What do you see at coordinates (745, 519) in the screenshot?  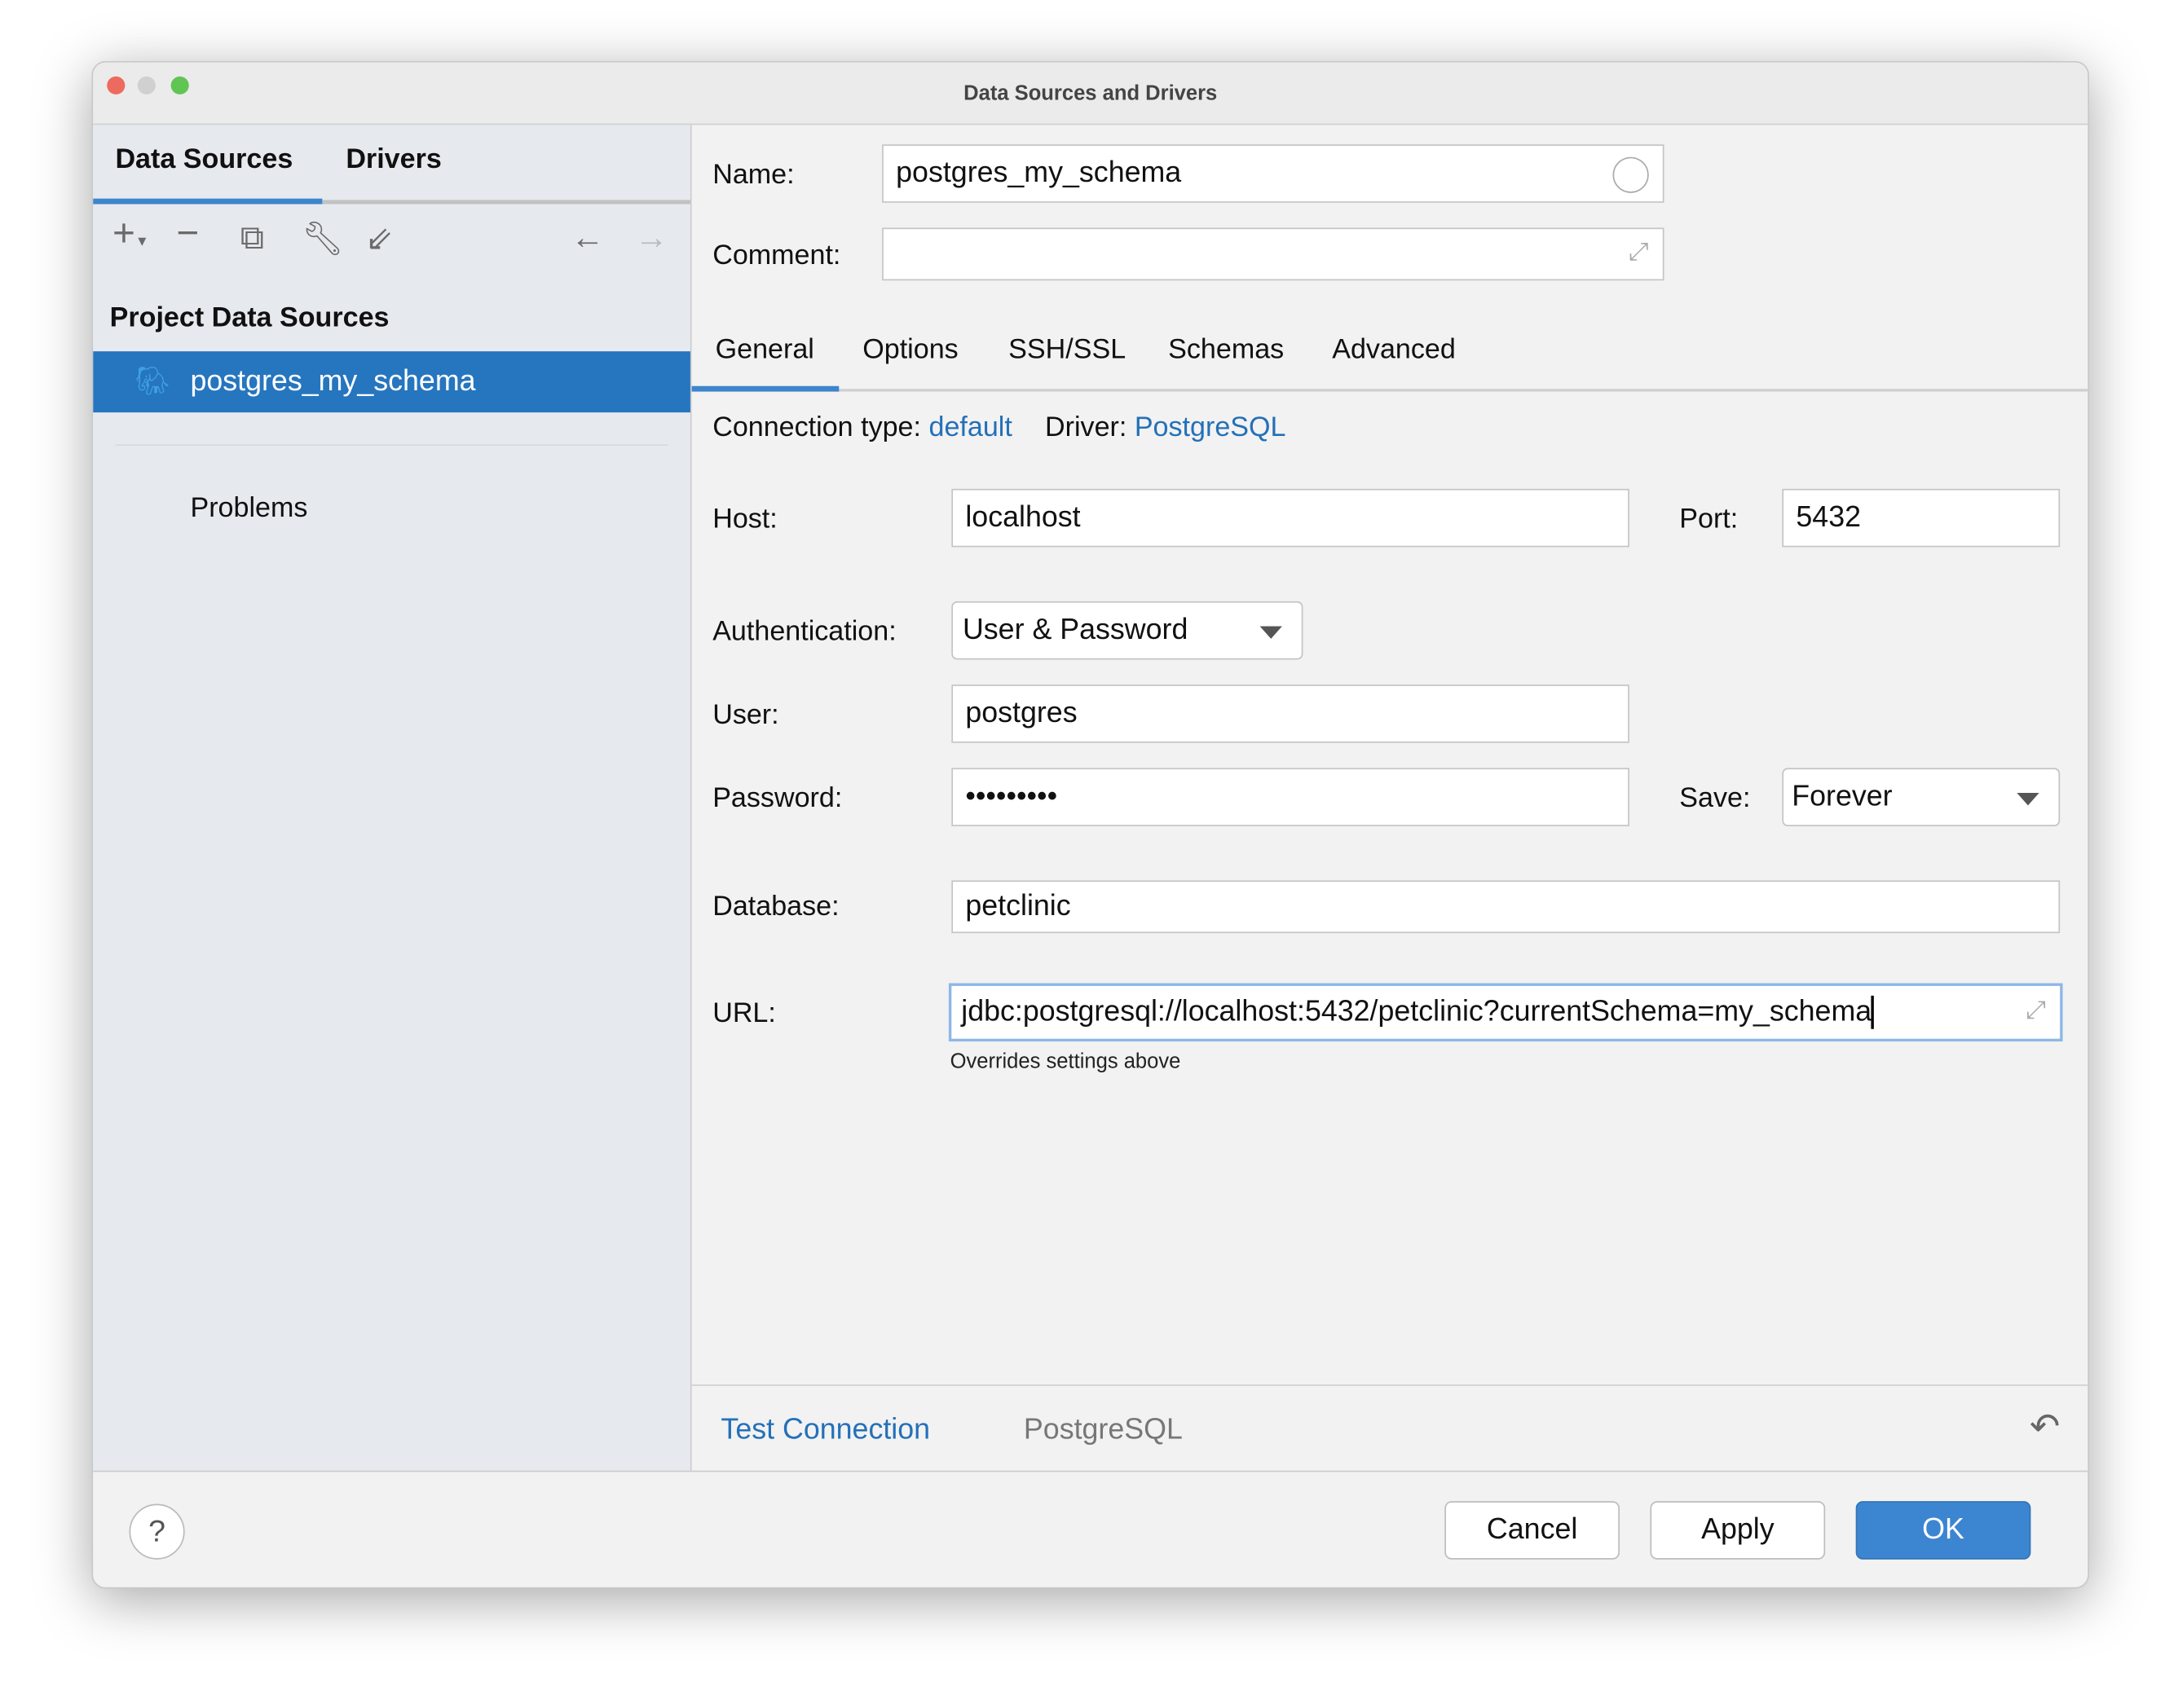 I see `host-label: Host:` at bounding box center [745, 519].